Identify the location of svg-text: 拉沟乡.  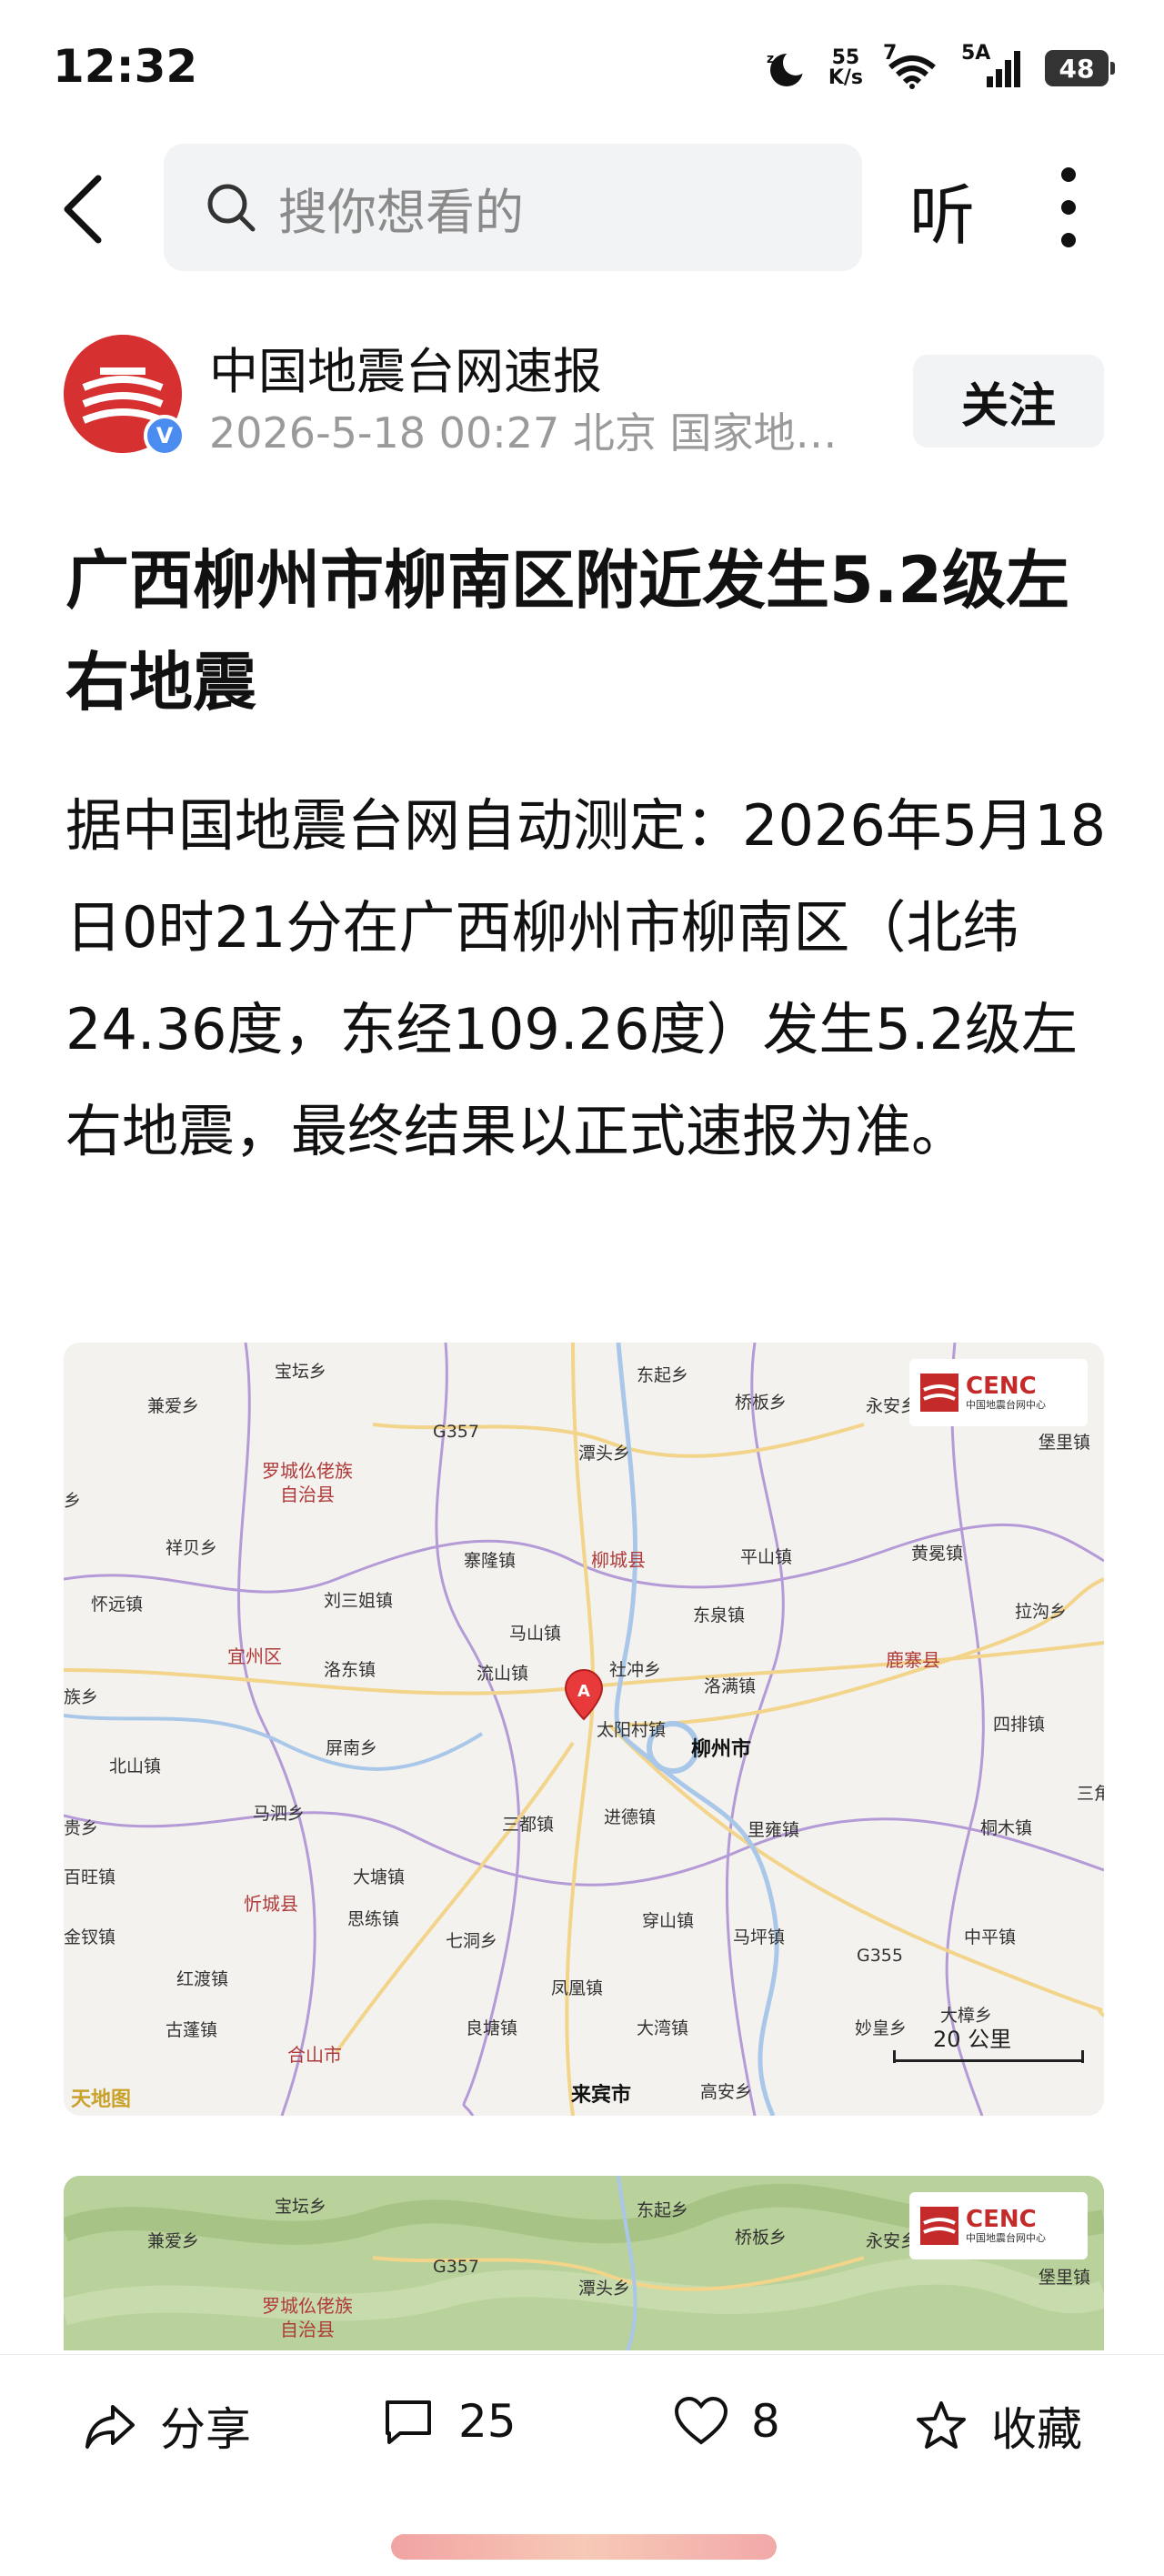
(1041, 1612).